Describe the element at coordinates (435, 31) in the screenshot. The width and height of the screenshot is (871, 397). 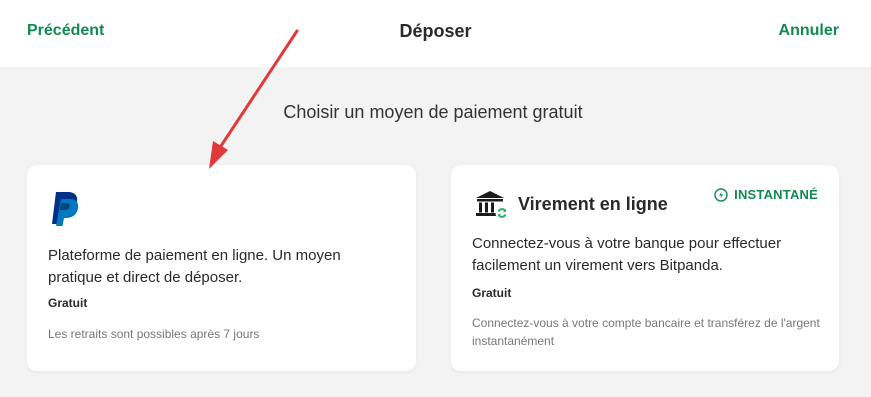
I see `page-title: Déposer` at that location.